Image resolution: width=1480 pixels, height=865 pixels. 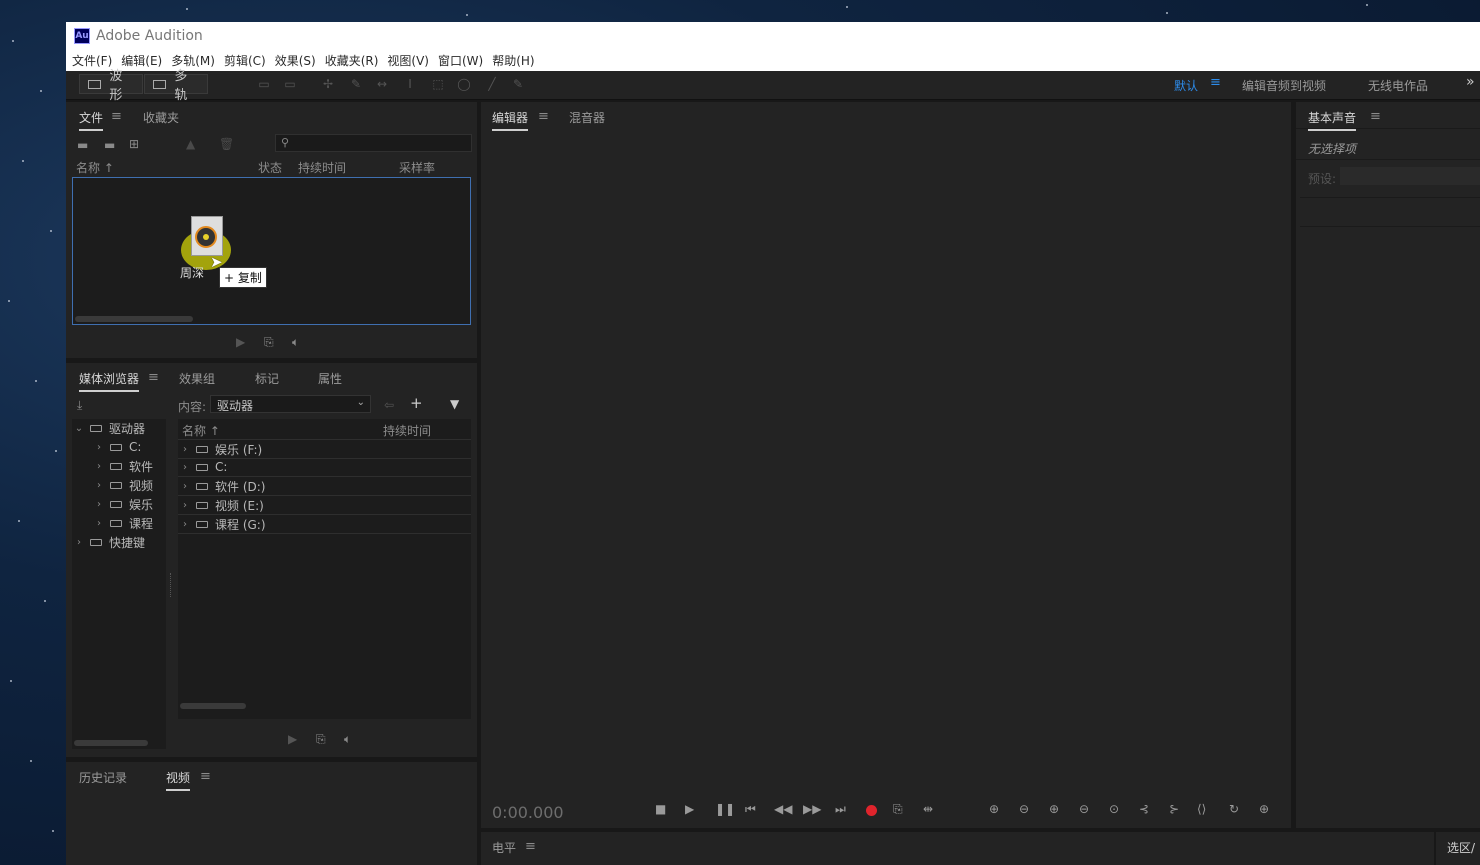 I want to click on spot-healing-tool-icon: ✎, so click(x=518, y=84).